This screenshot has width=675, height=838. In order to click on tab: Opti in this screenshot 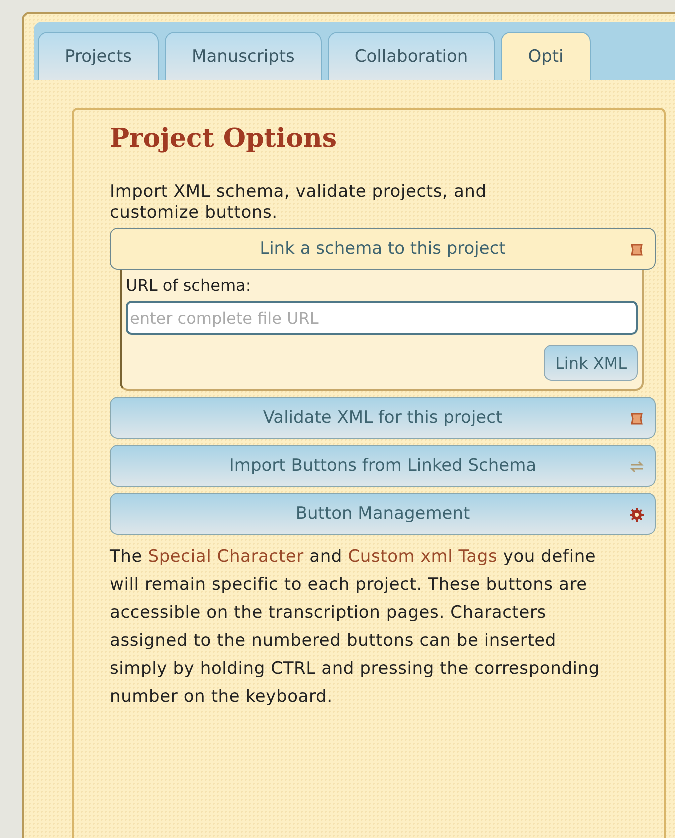, I will do `click(546, 56)`.